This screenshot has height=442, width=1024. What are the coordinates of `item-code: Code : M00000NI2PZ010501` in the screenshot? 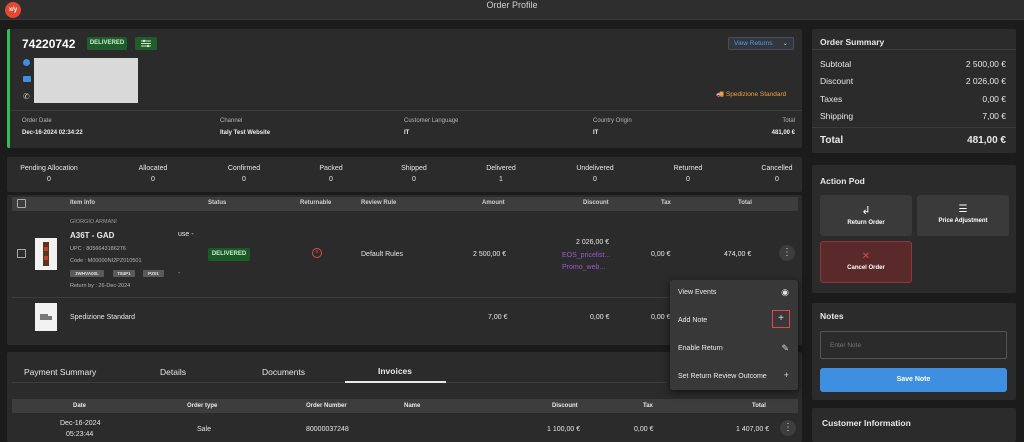 It's located at (106, 261).